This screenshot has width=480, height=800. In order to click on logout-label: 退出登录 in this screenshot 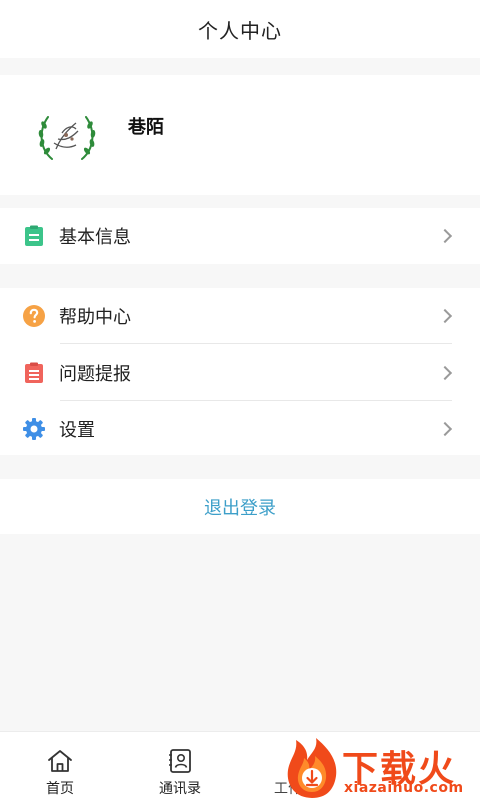, I will do `click(240, 508)`.